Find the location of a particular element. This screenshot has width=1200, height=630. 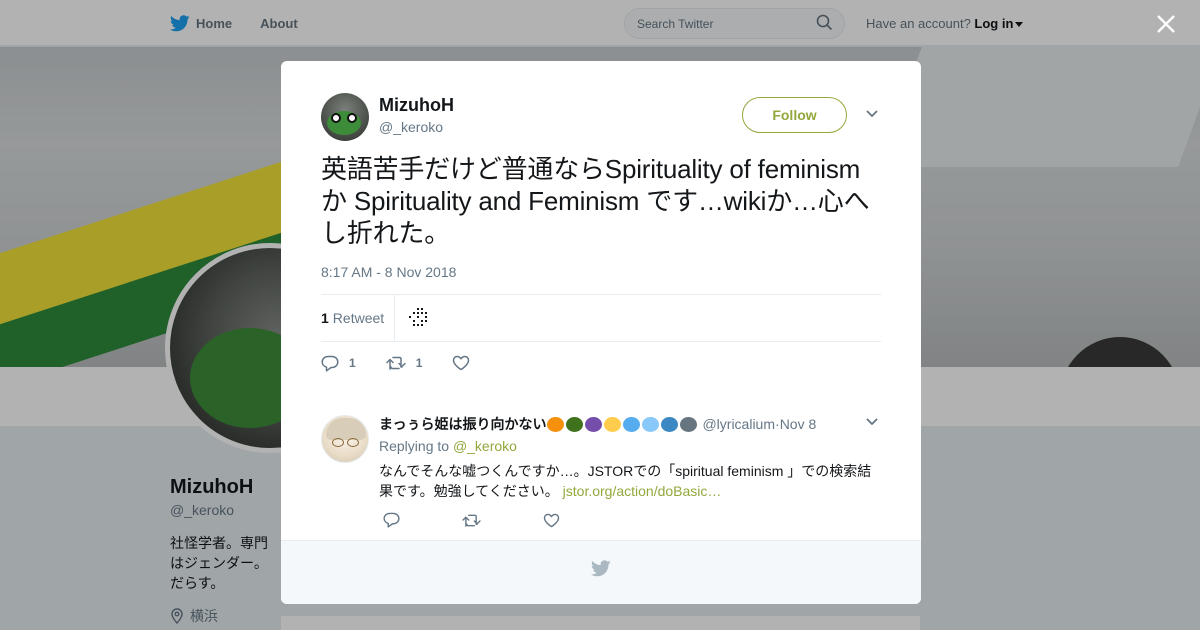

reply-actions is located at coordinates (502, 520).